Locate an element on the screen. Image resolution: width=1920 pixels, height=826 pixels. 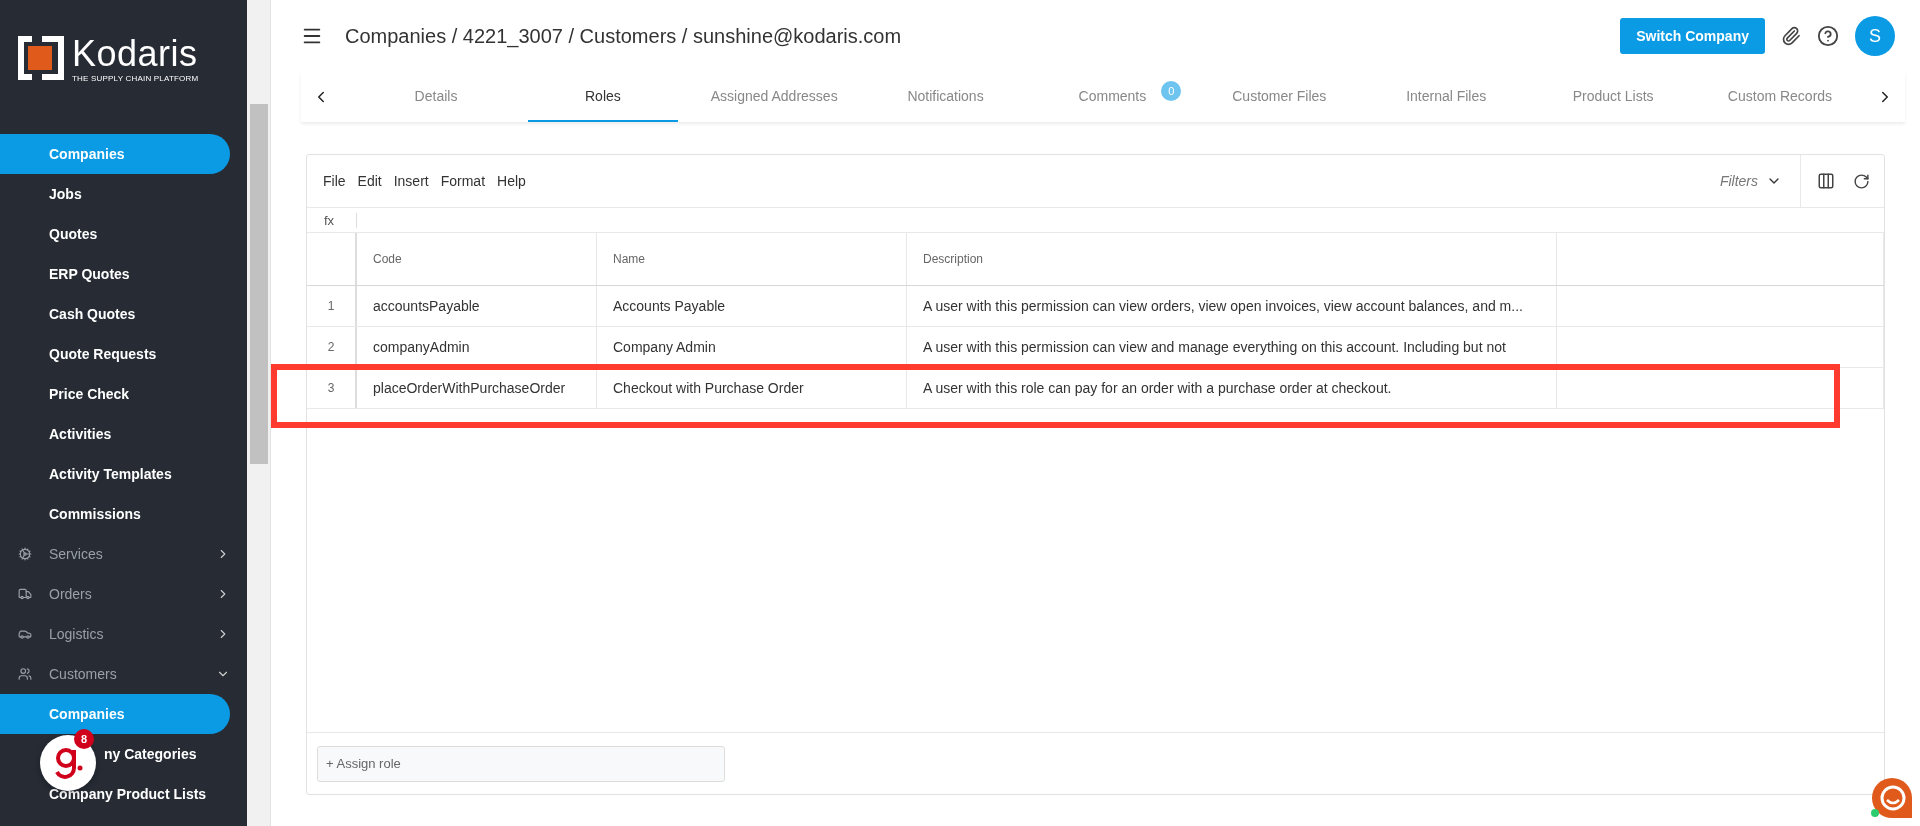
chat-widget-icon is located at coordinates (1892, 798).